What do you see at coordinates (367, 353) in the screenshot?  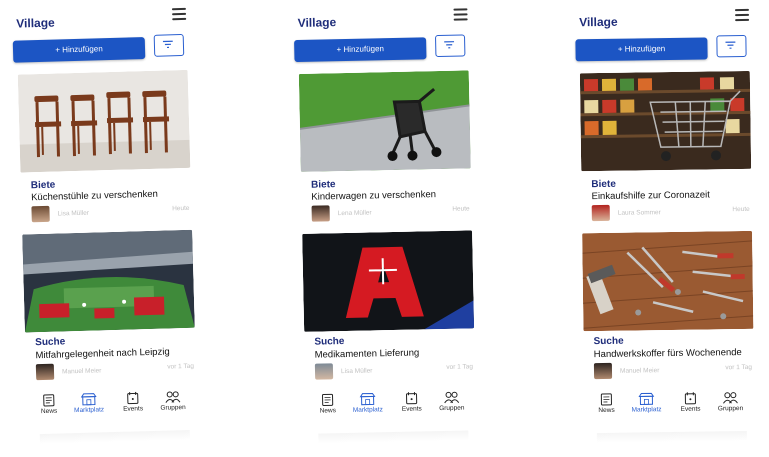 I see `card-title: Medikamenten Lieferung` at bounding box center [367, 353].